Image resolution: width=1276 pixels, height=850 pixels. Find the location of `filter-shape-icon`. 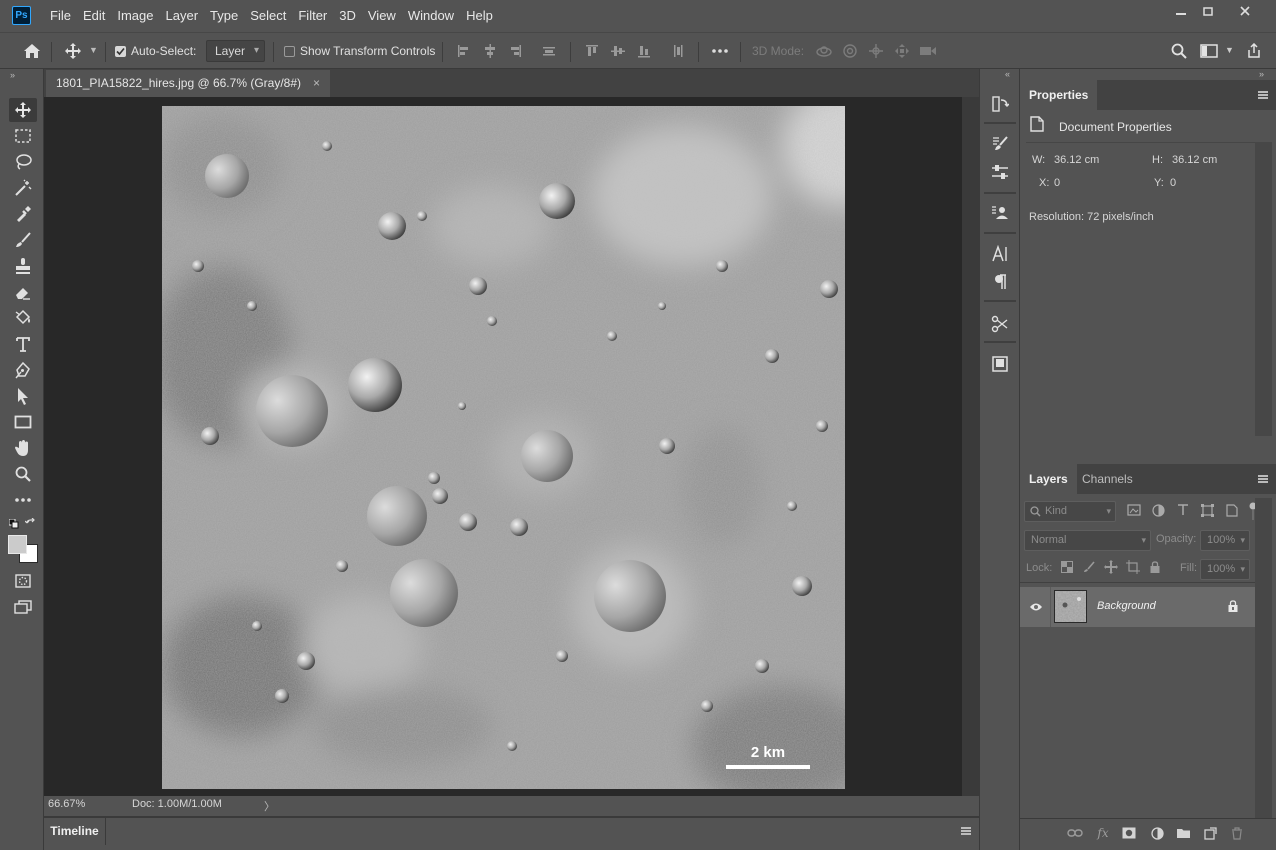

filter-shape-icon is located at coordinates (1207, 510).